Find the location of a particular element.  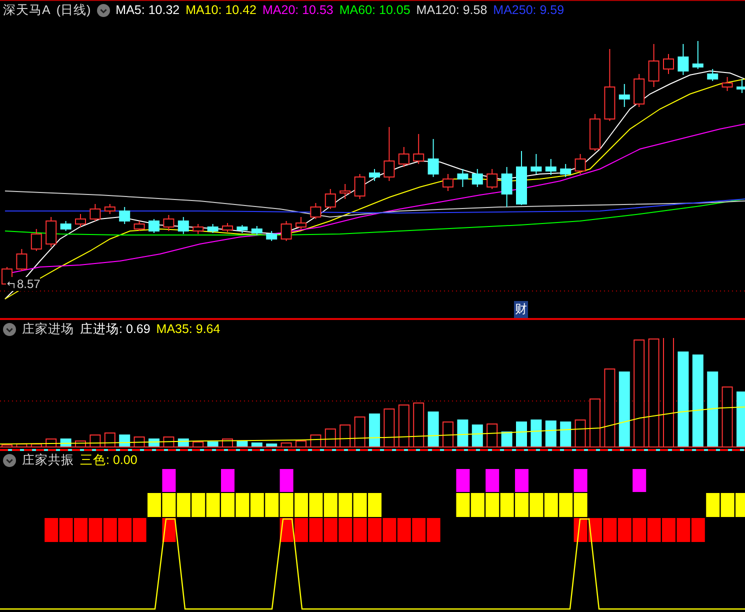

indicator-title: 庄家进场 is located at coordinates (48, 329).